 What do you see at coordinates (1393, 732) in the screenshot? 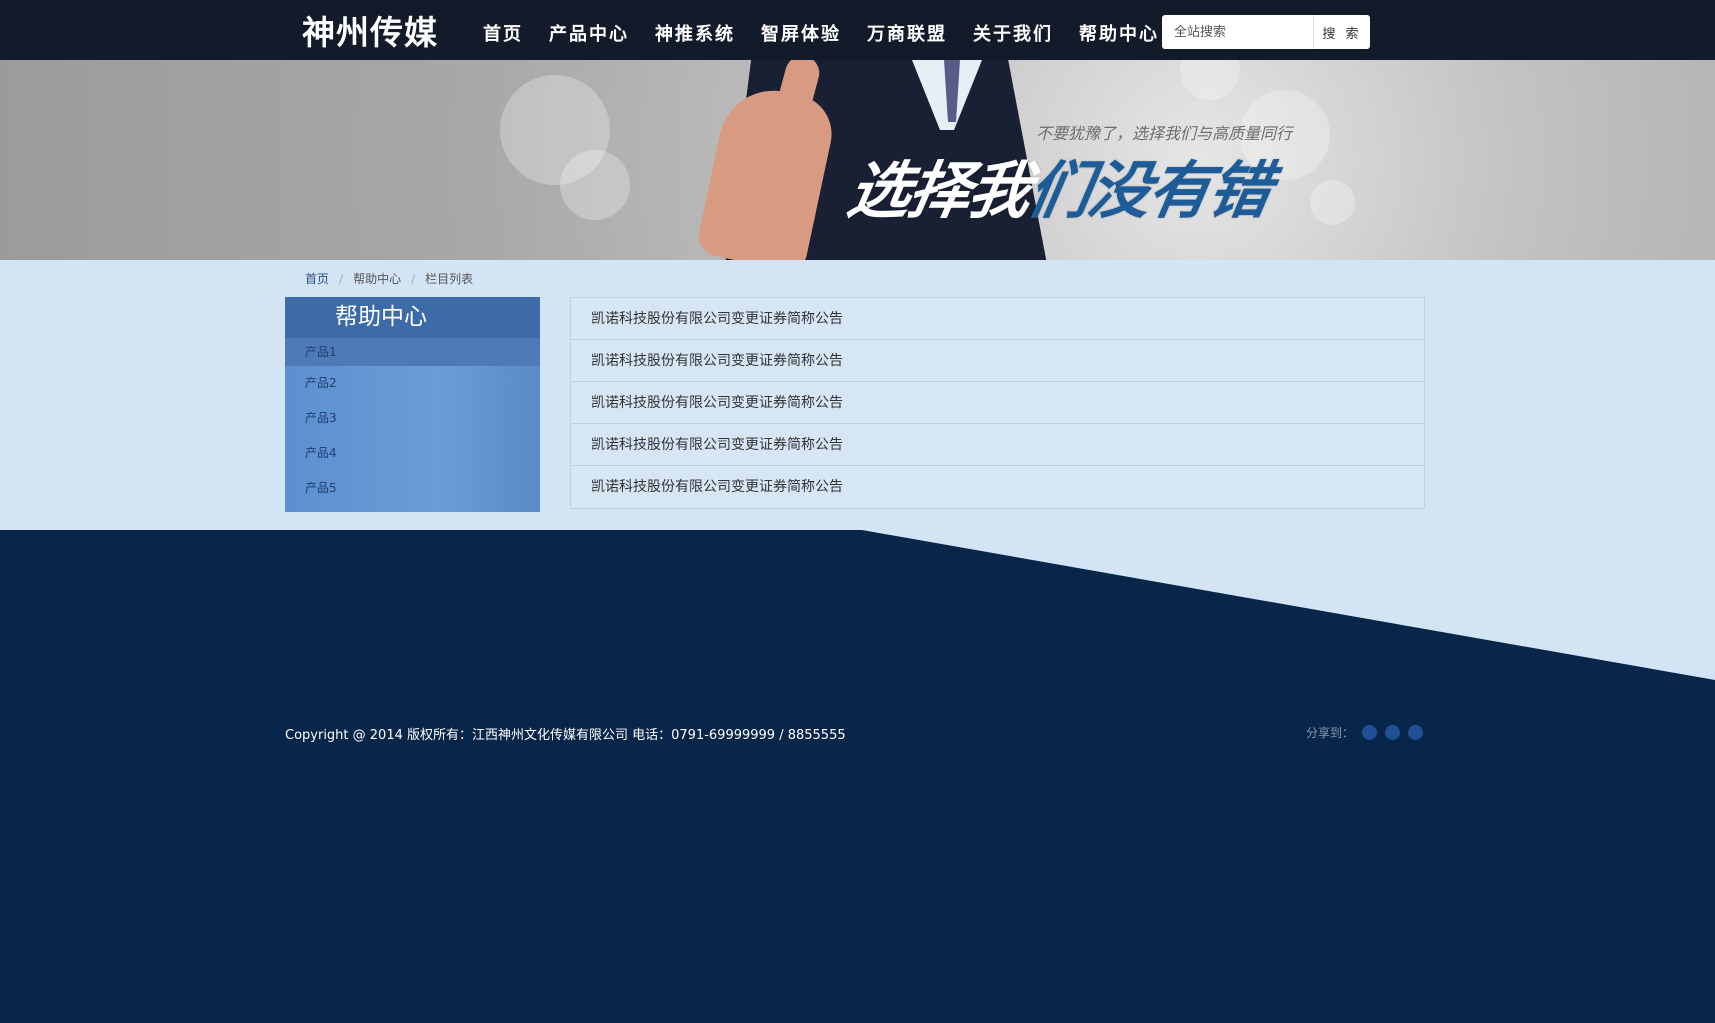
I see `share-weibo-icon` at bounding box center [1393, 732].